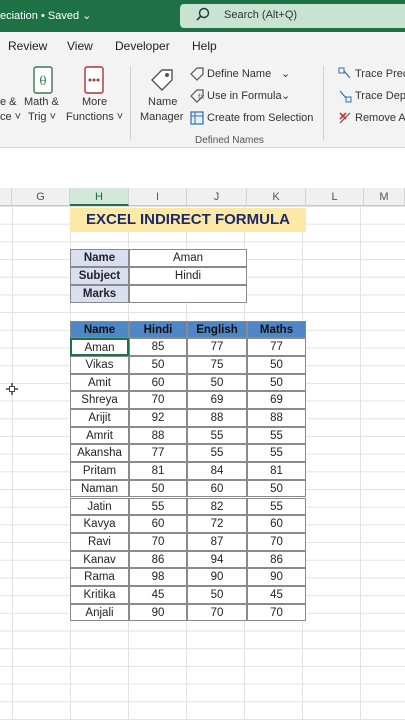 The height and width of the screenshot is (720, 405). Describe the element at coordinates (41, 102) in the screenshot. I see `math-trig-button: Math &` at that location.